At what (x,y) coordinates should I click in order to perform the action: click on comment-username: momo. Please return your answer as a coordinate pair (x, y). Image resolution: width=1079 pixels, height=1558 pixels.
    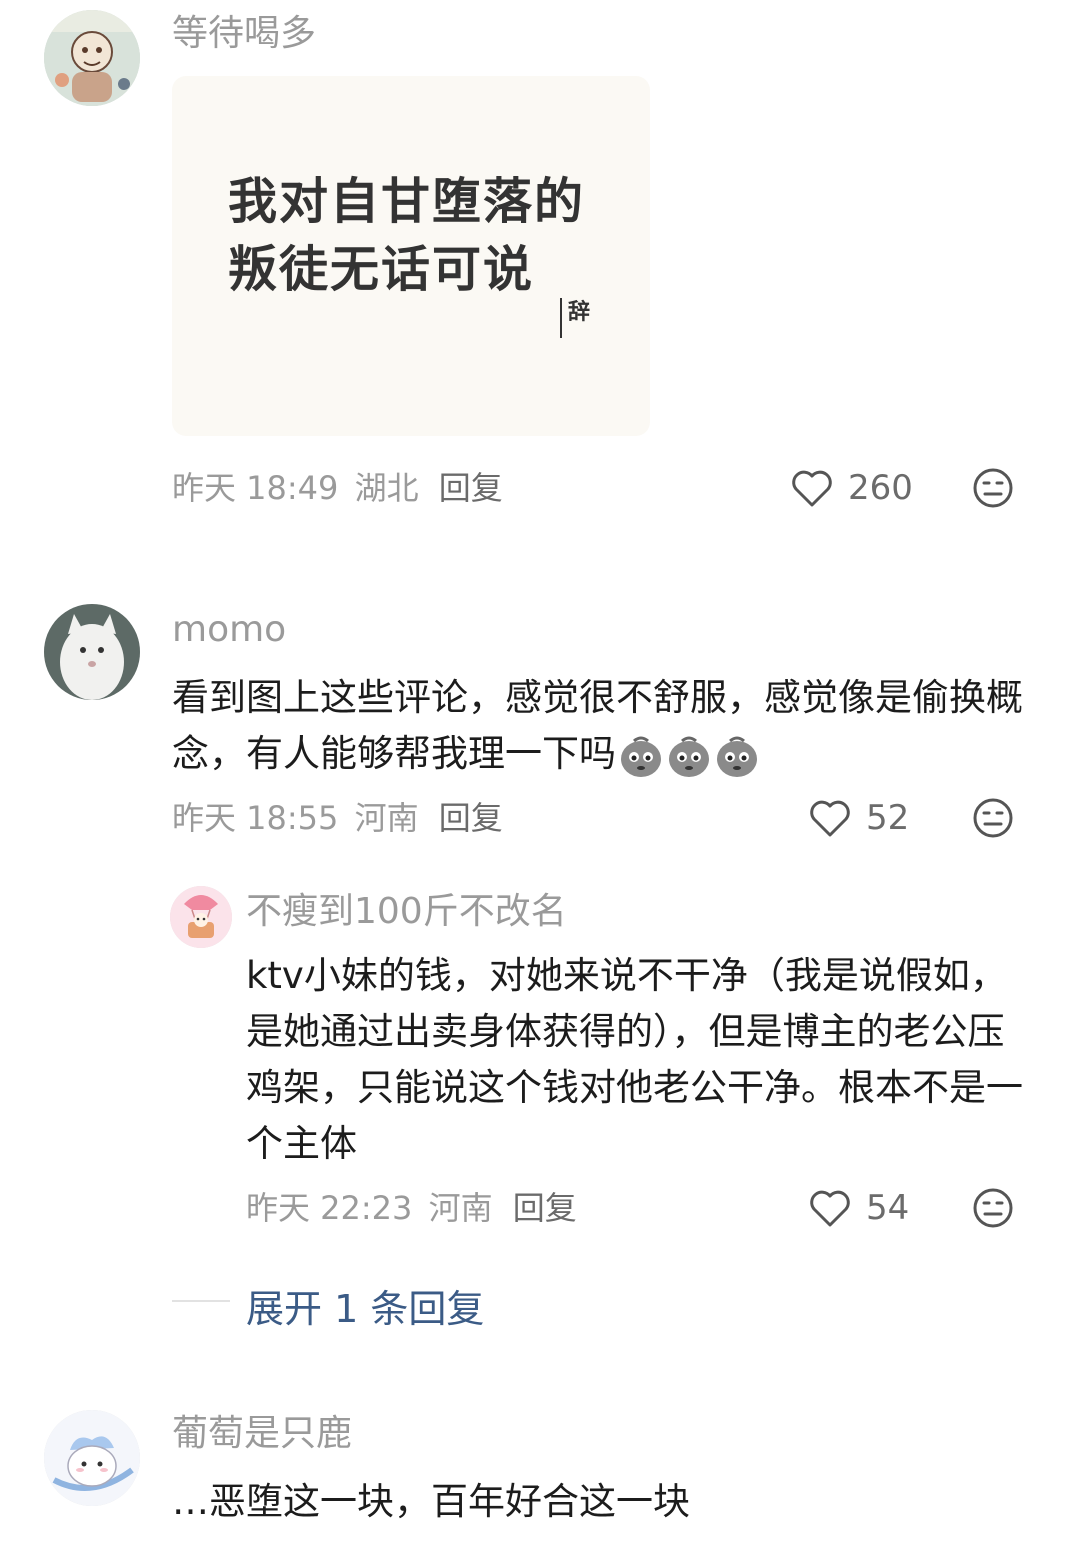
    Looking at the image, I should click on (229, 630).